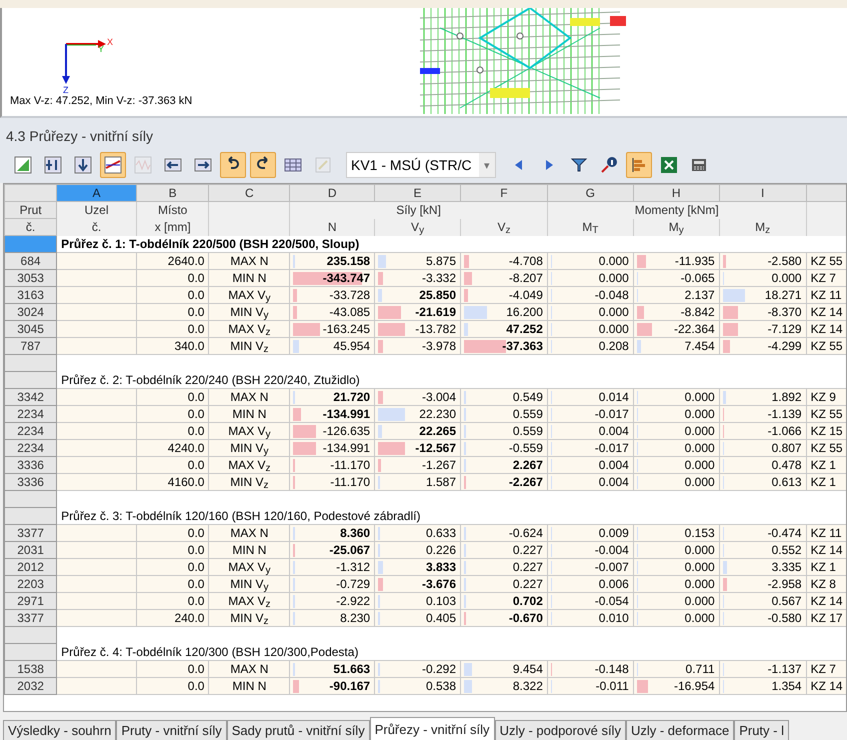 Image resolution: width=847 pixels, height=740 pixels. Describe the element at coordinates (761, 730) in the screenshot. I see `sheet-tab: Pruty - l` at that location.